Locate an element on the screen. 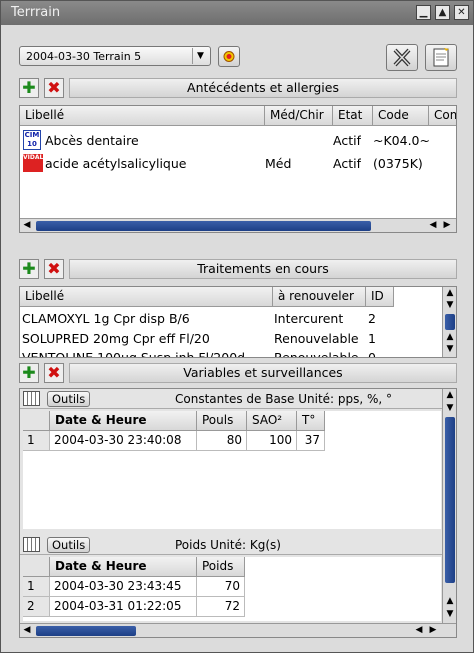 The width and height of the screenshot is (474, 653). antecedents-title: Antécédents et allergies is located at coordinates (263, 88).